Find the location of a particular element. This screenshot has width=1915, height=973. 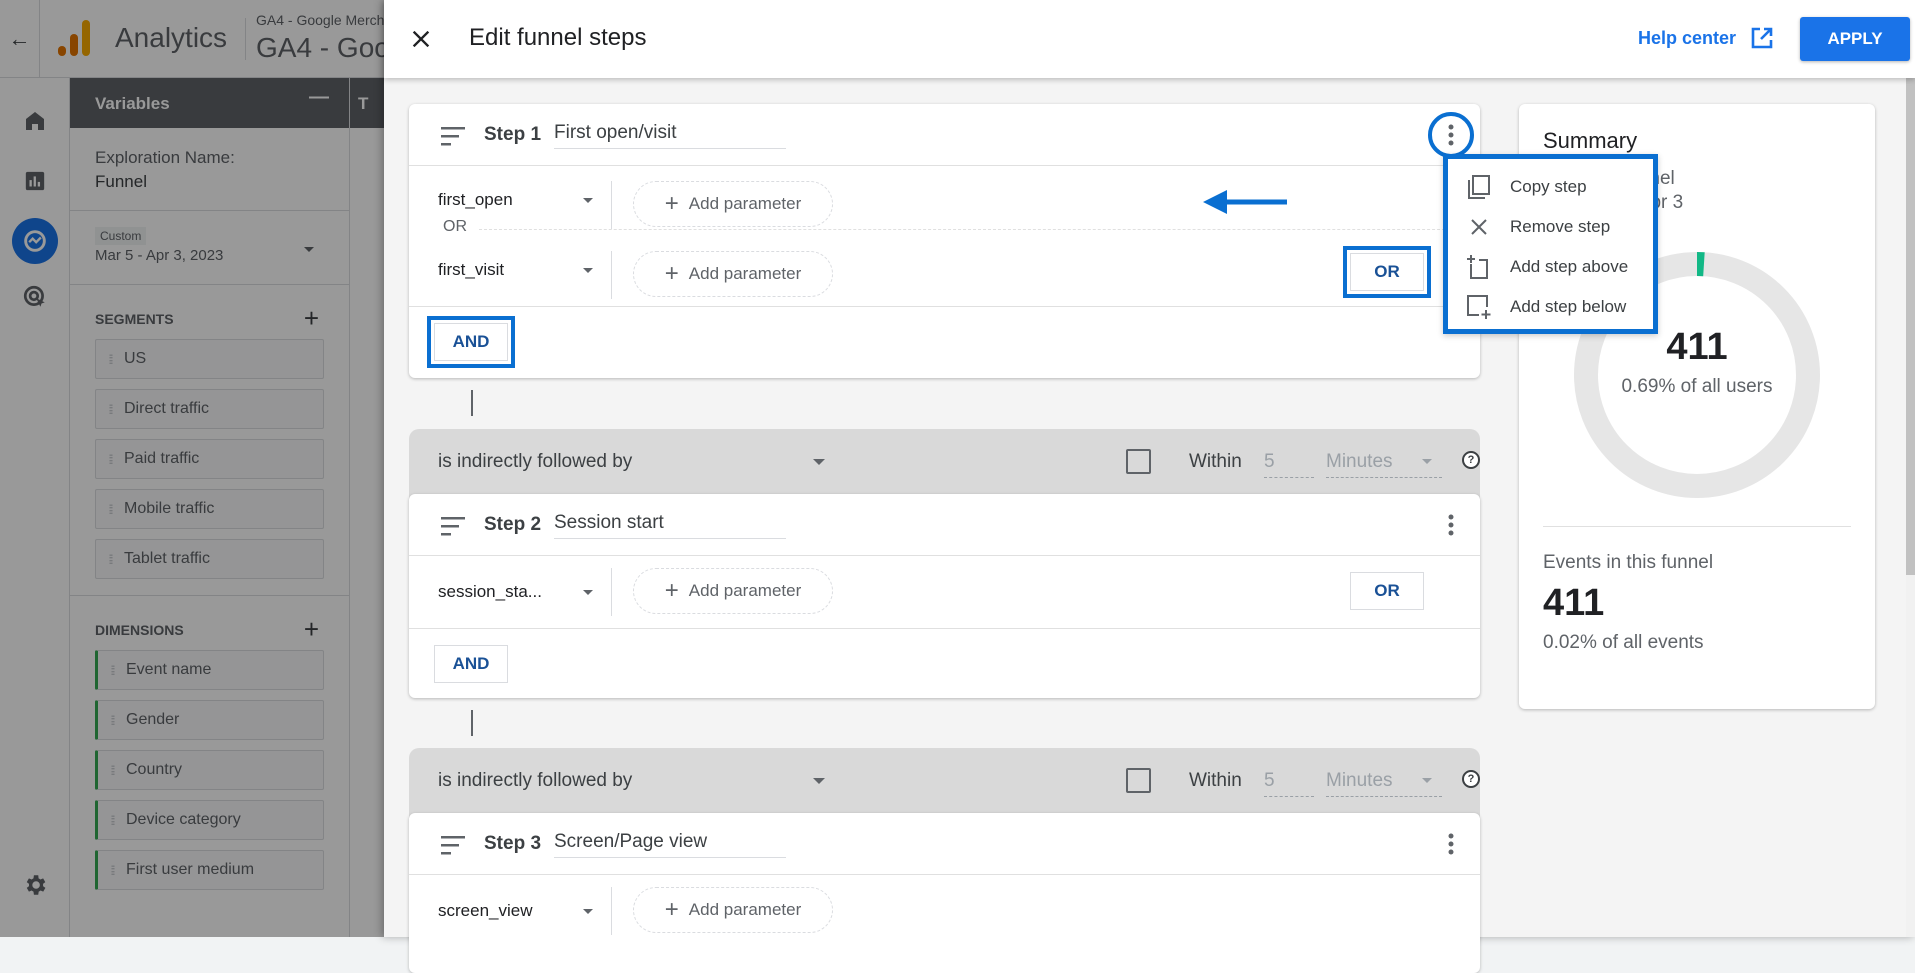

menu-item-remove-step: Remove step is located at coordinates (1550, 227).